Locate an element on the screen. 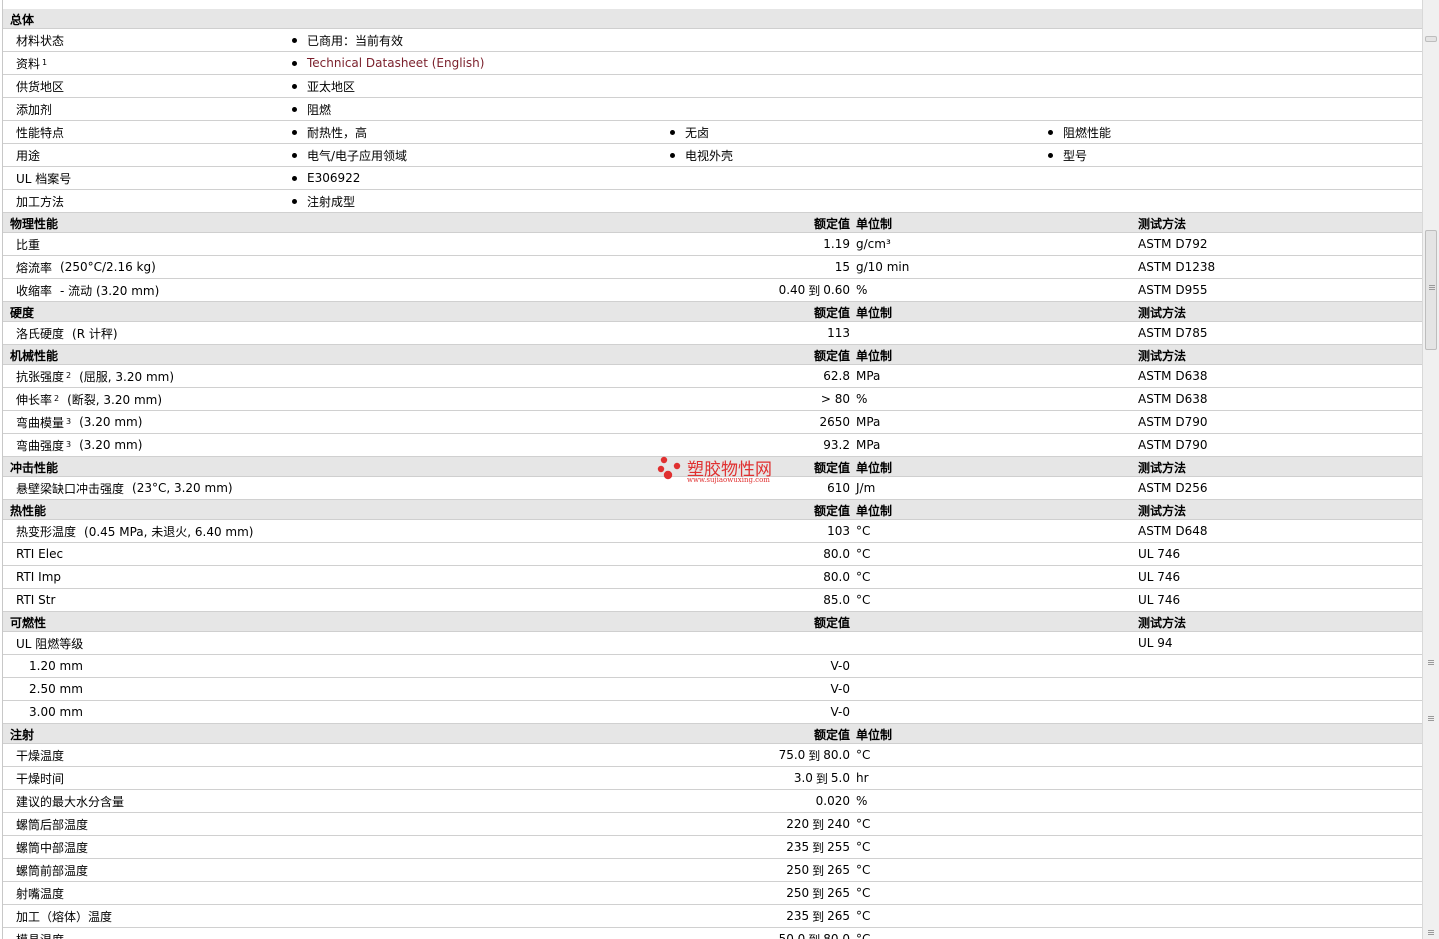 The width and height of the screenshot is (1439, 939). bullet-text: 已商用：当前有效 is located at coordinates (355, 40).